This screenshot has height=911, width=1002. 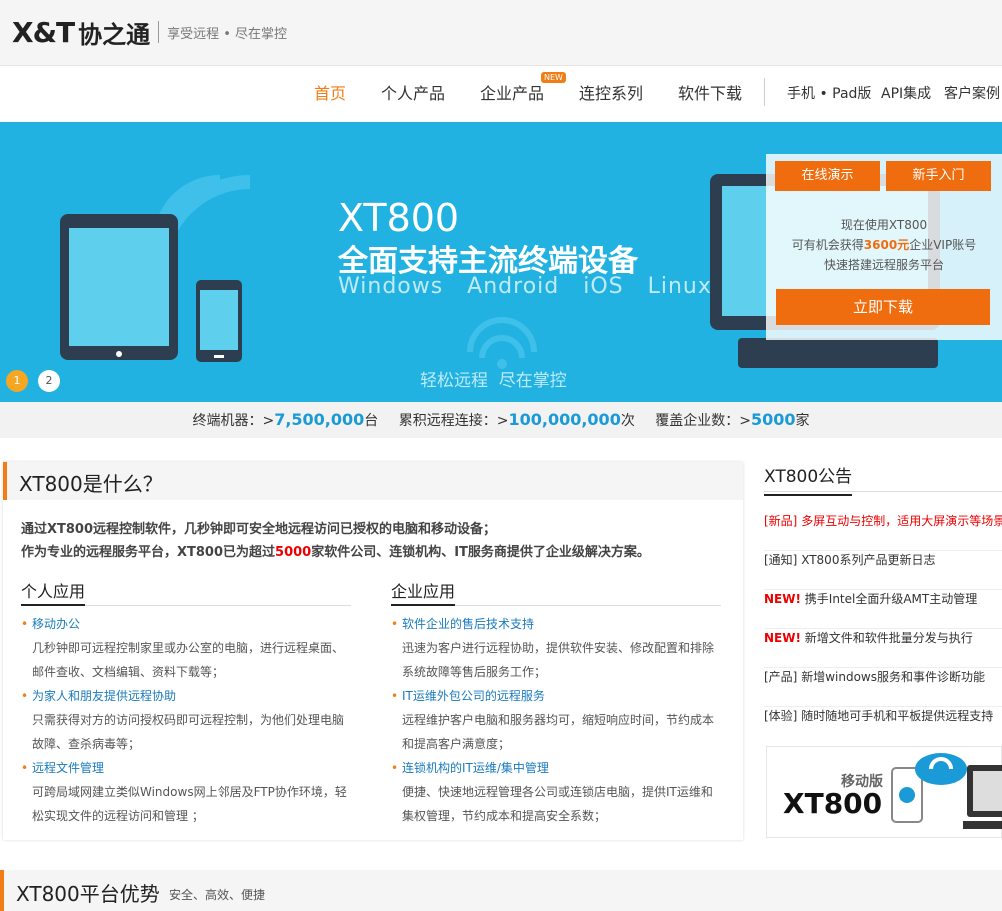 I want to click on nav-cases: 客户案例, so click(x=972, y=93).